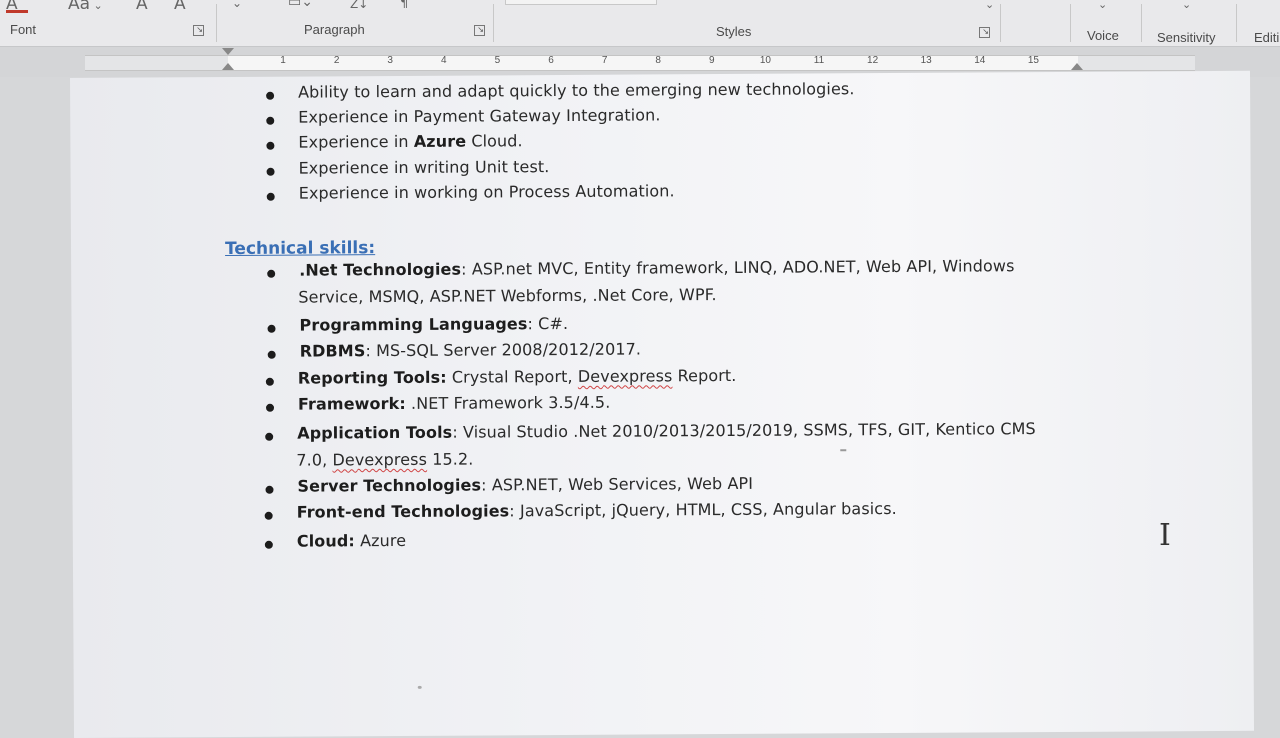  I want to click on skill-item-continuation: 7.0, Devexpress 15.2., so click(385, 459).